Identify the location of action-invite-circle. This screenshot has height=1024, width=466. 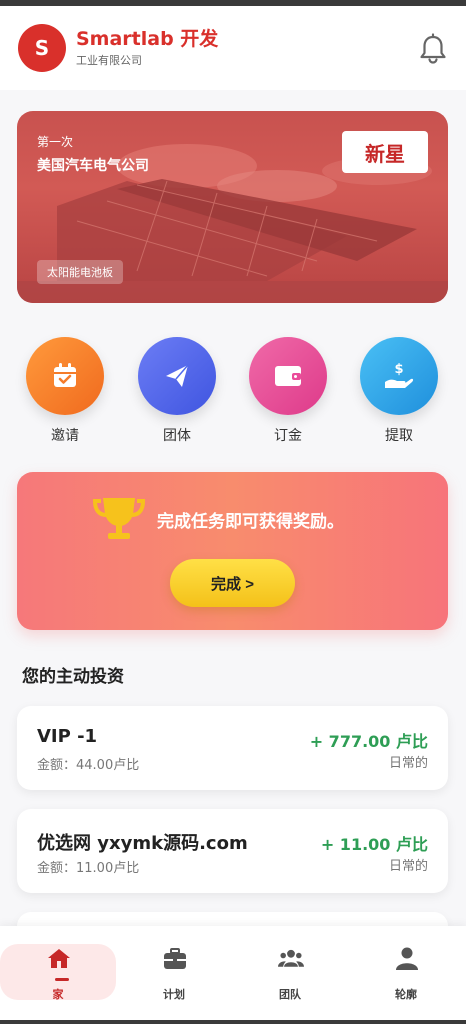
(65, 376).